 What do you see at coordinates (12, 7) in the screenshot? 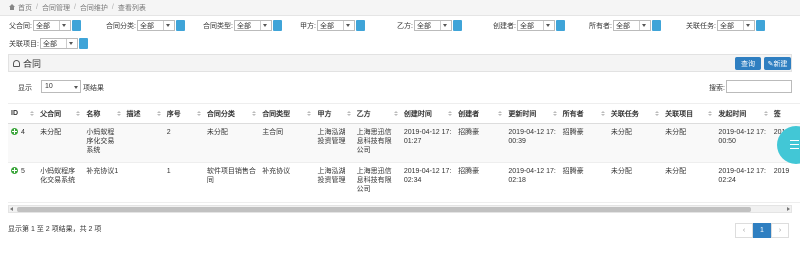
I see `home-icon` at bounding box center [12, 7].